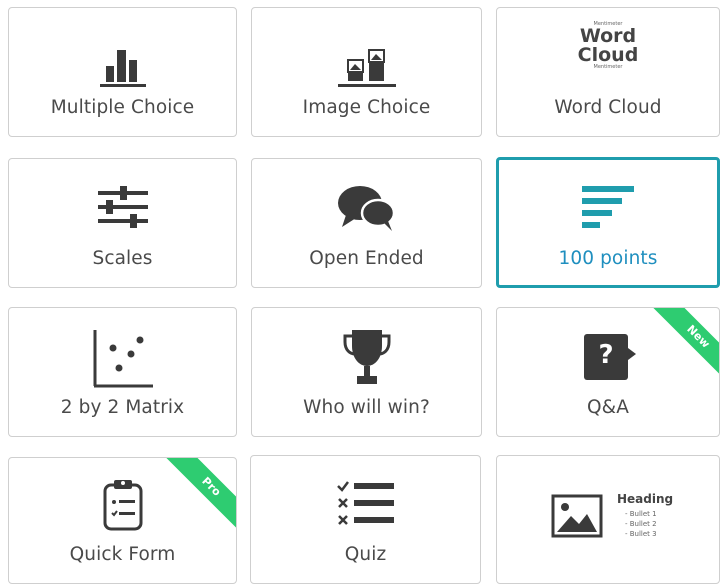 The width and height of the screenshot is (720, 584). What do you see at coordinates (608, 207) in the screenshot?
I see `horizontal-bars-icon` at bounding box center [608, 207].